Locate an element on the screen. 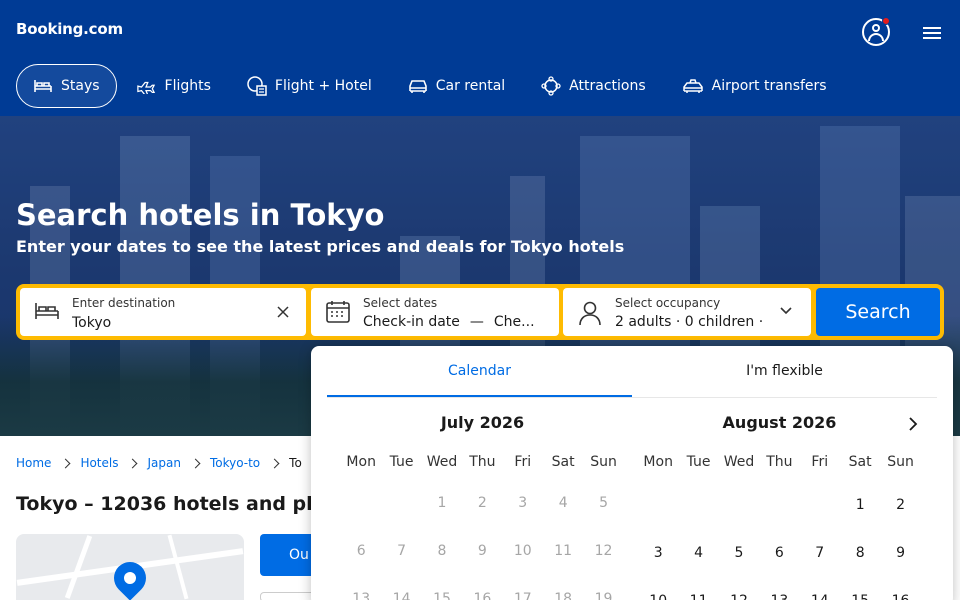 The image size is (960, 600). date-picker-tabs: Calendar I'm flexible is located at coordinates (632, 372).